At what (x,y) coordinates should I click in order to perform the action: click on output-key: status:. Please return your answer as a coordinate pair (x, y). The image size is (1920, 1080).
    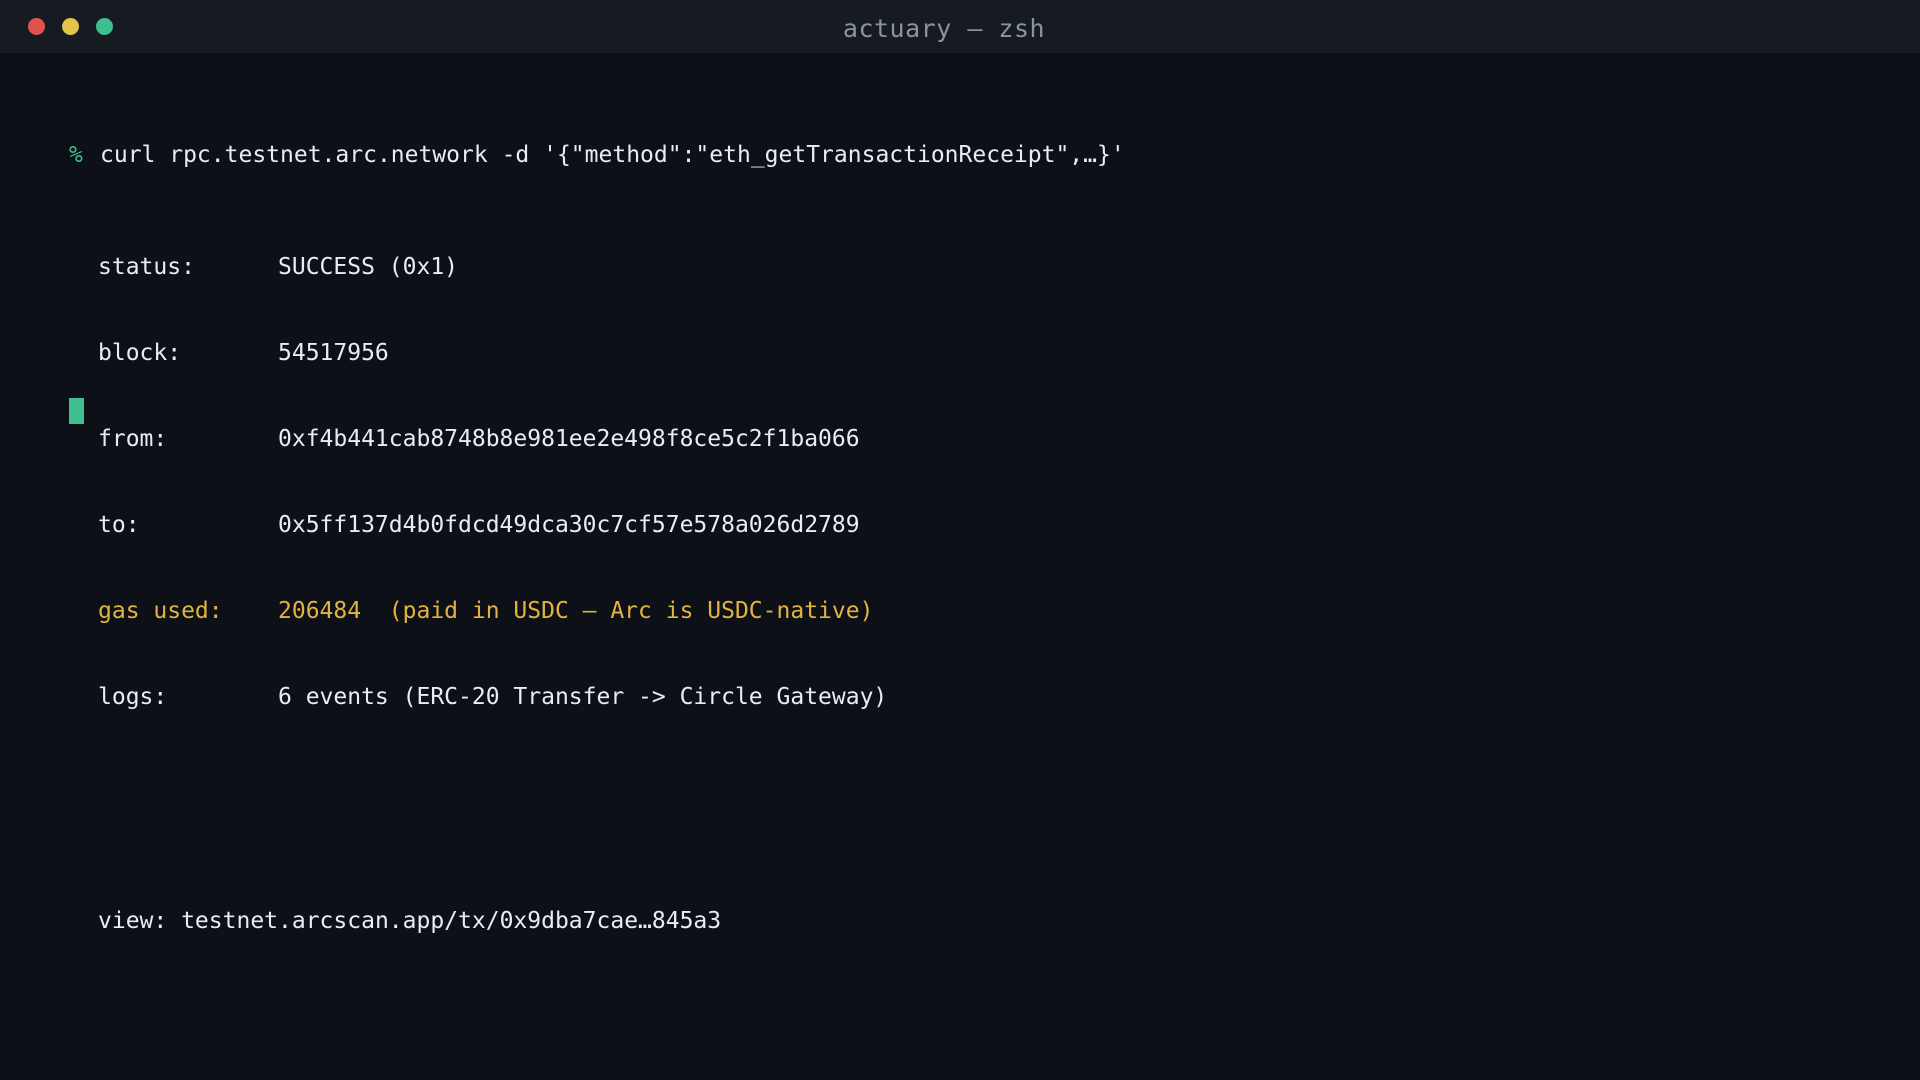
    Looking at the image, I should click on (146, 267).